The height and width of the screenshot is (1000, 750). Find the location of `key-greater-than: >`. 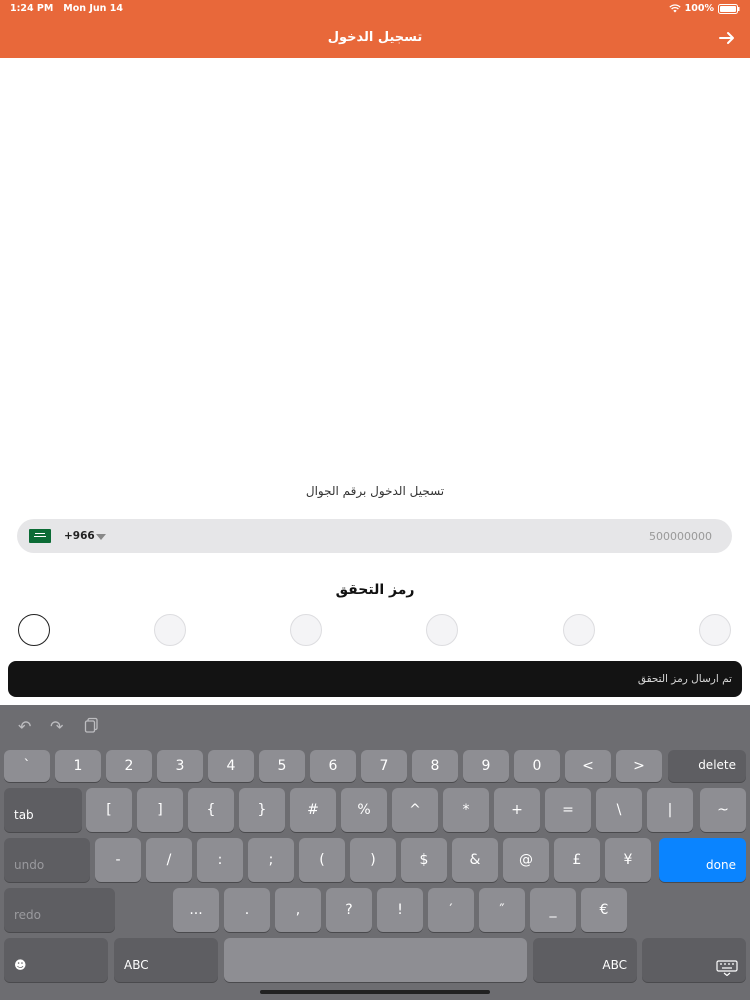

key-greater-than: > is located at coordinates (639, 766).